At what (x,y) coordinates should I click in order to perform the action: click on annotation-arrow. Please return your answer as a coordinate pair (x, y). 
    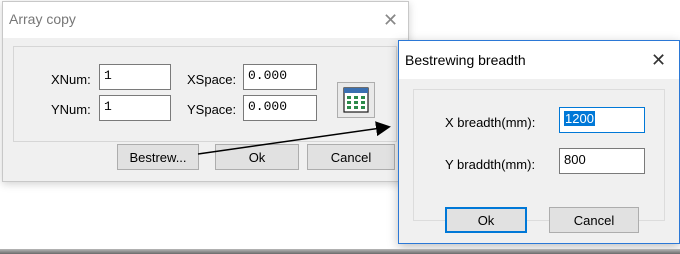
    Looking at the image, I should click on (294, 138).